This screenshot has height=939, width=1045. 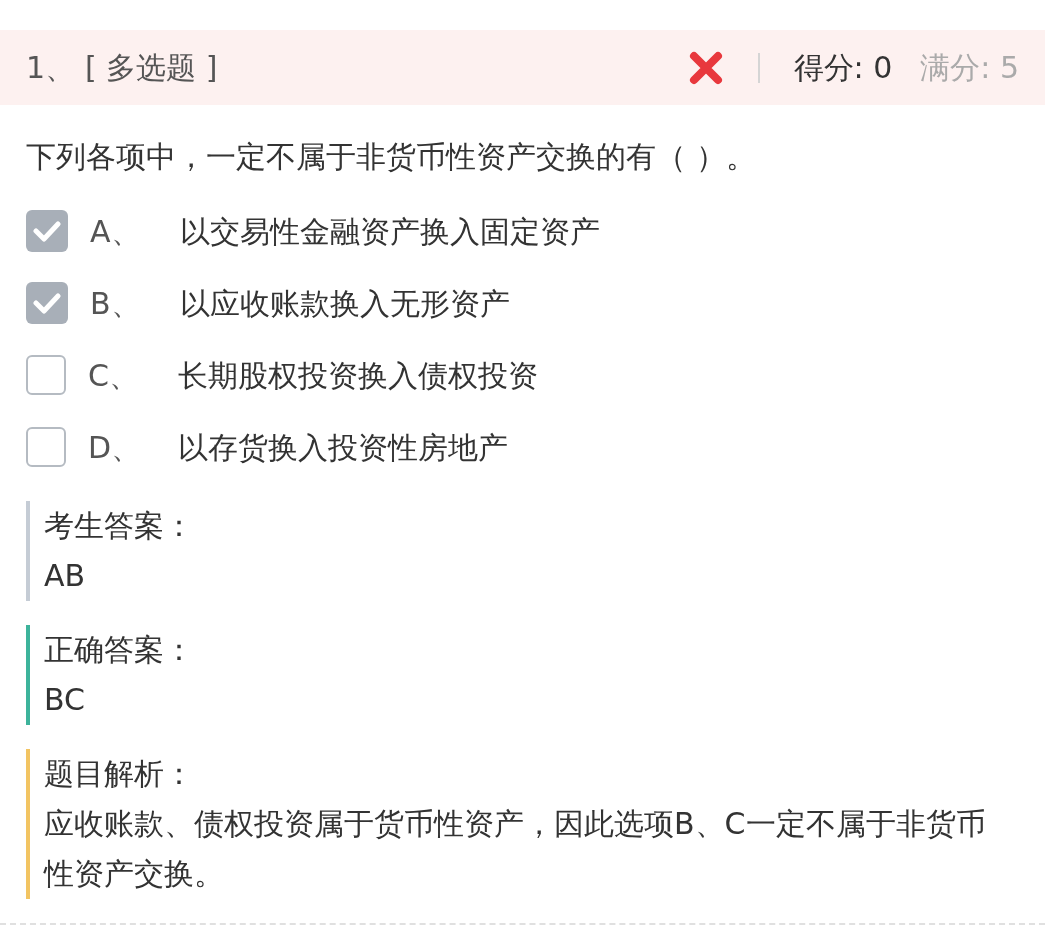 I want to click on score-text: 得分: 0, so click(x=843, y=68).